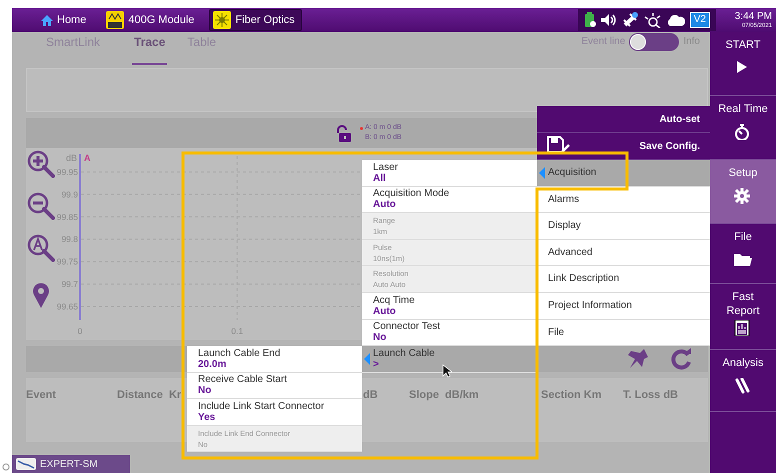 This screenshot has height=473, width=776. Describe the element at coordinates (207, 417) in the screenshot. I see `setting-value: Yes` at that location.